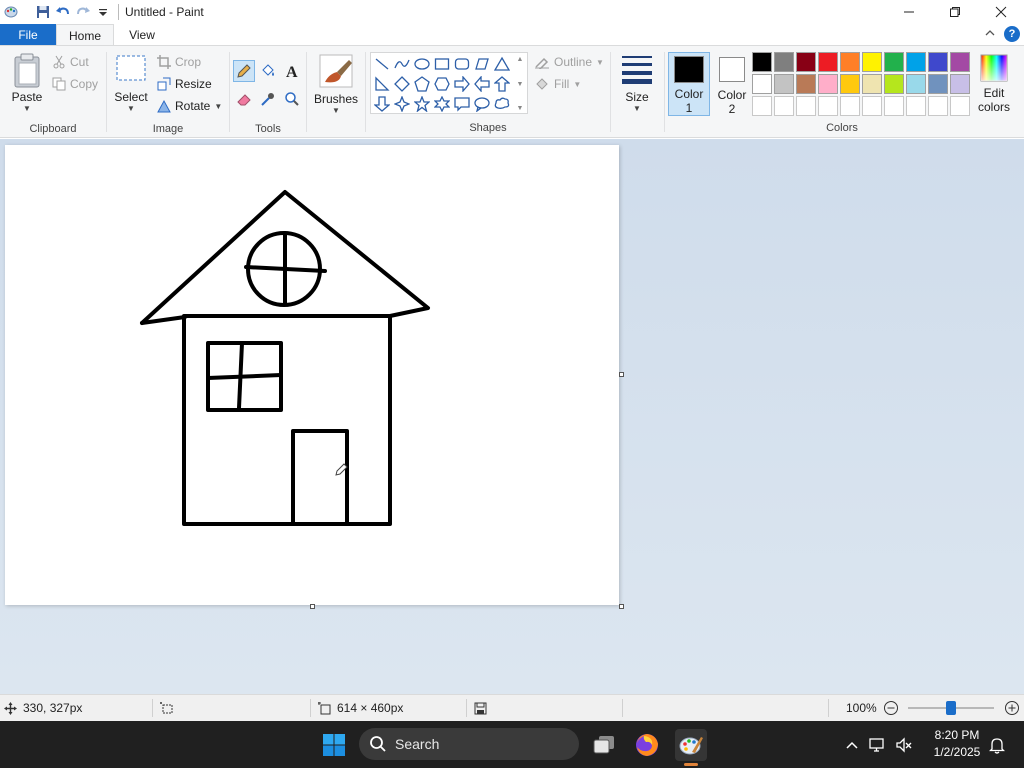 The image size is (1024, 768). I want to click on right-arrow-shape, so click(462, 84).